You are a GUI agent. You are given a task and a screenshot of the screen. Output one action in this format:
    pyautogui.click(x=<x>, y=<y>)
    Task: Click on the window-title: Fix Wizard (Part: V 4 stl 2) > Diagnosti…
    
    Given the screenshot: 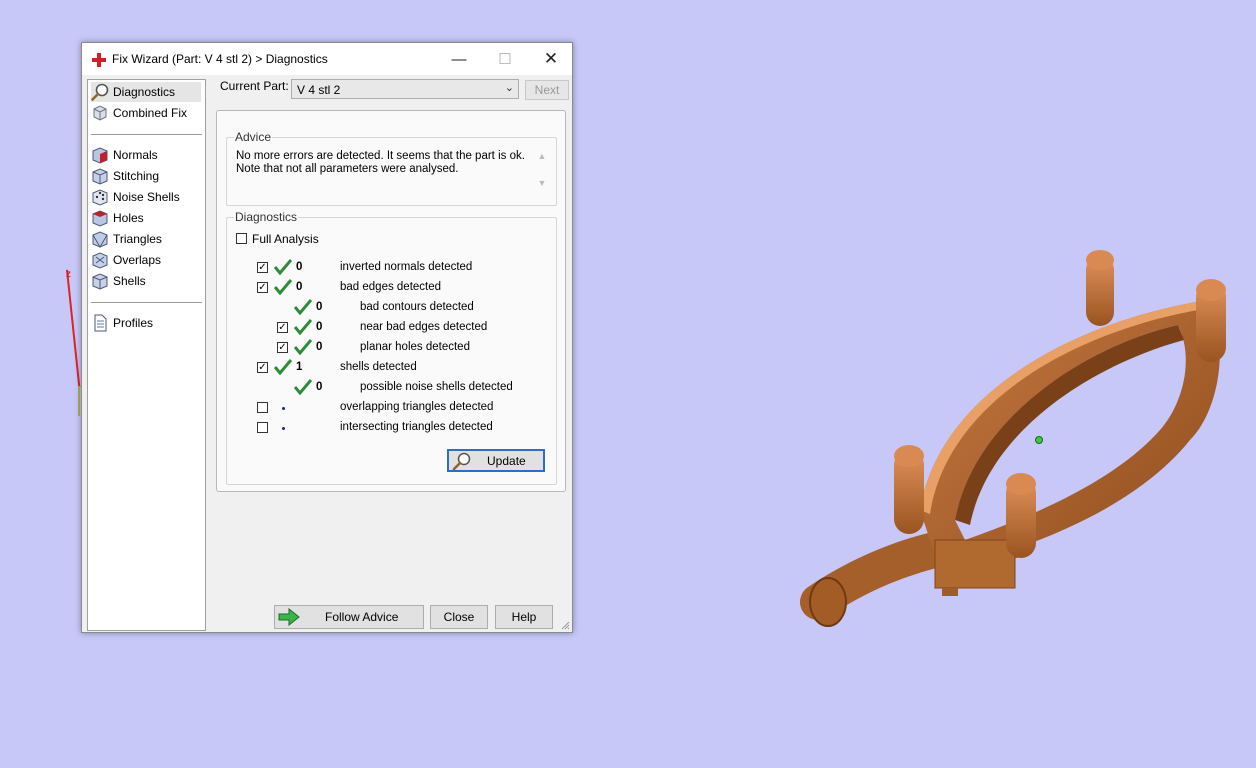 What is the action you would take?
    pyautogui.click(x=220, y=59)
    